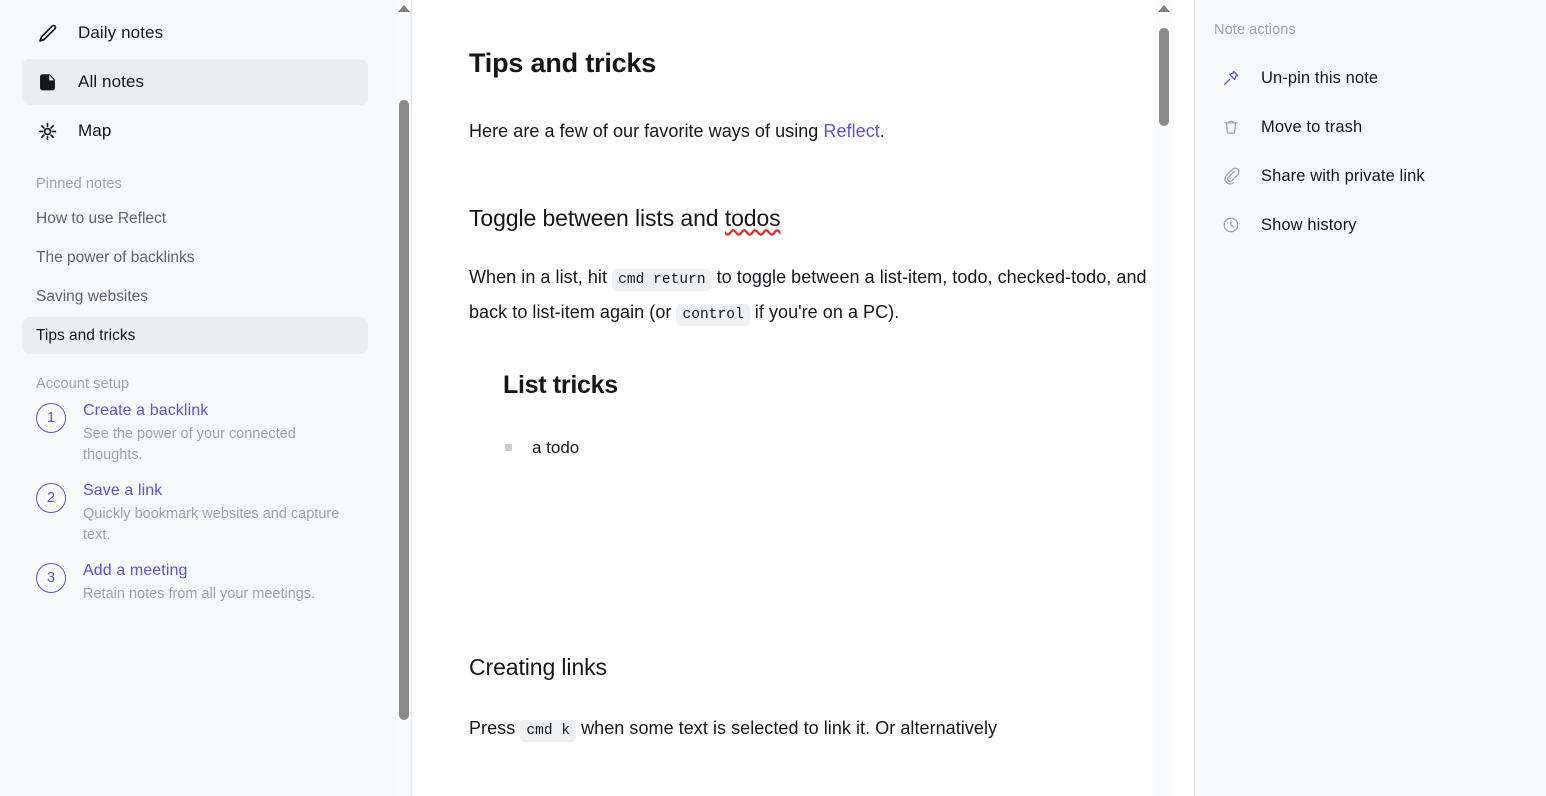 This screenshot has width=1546, height=796. Describe the element at coordinates (541, 276) in the screenshot. I see `para-text-a: When in a list, hit` at that location.